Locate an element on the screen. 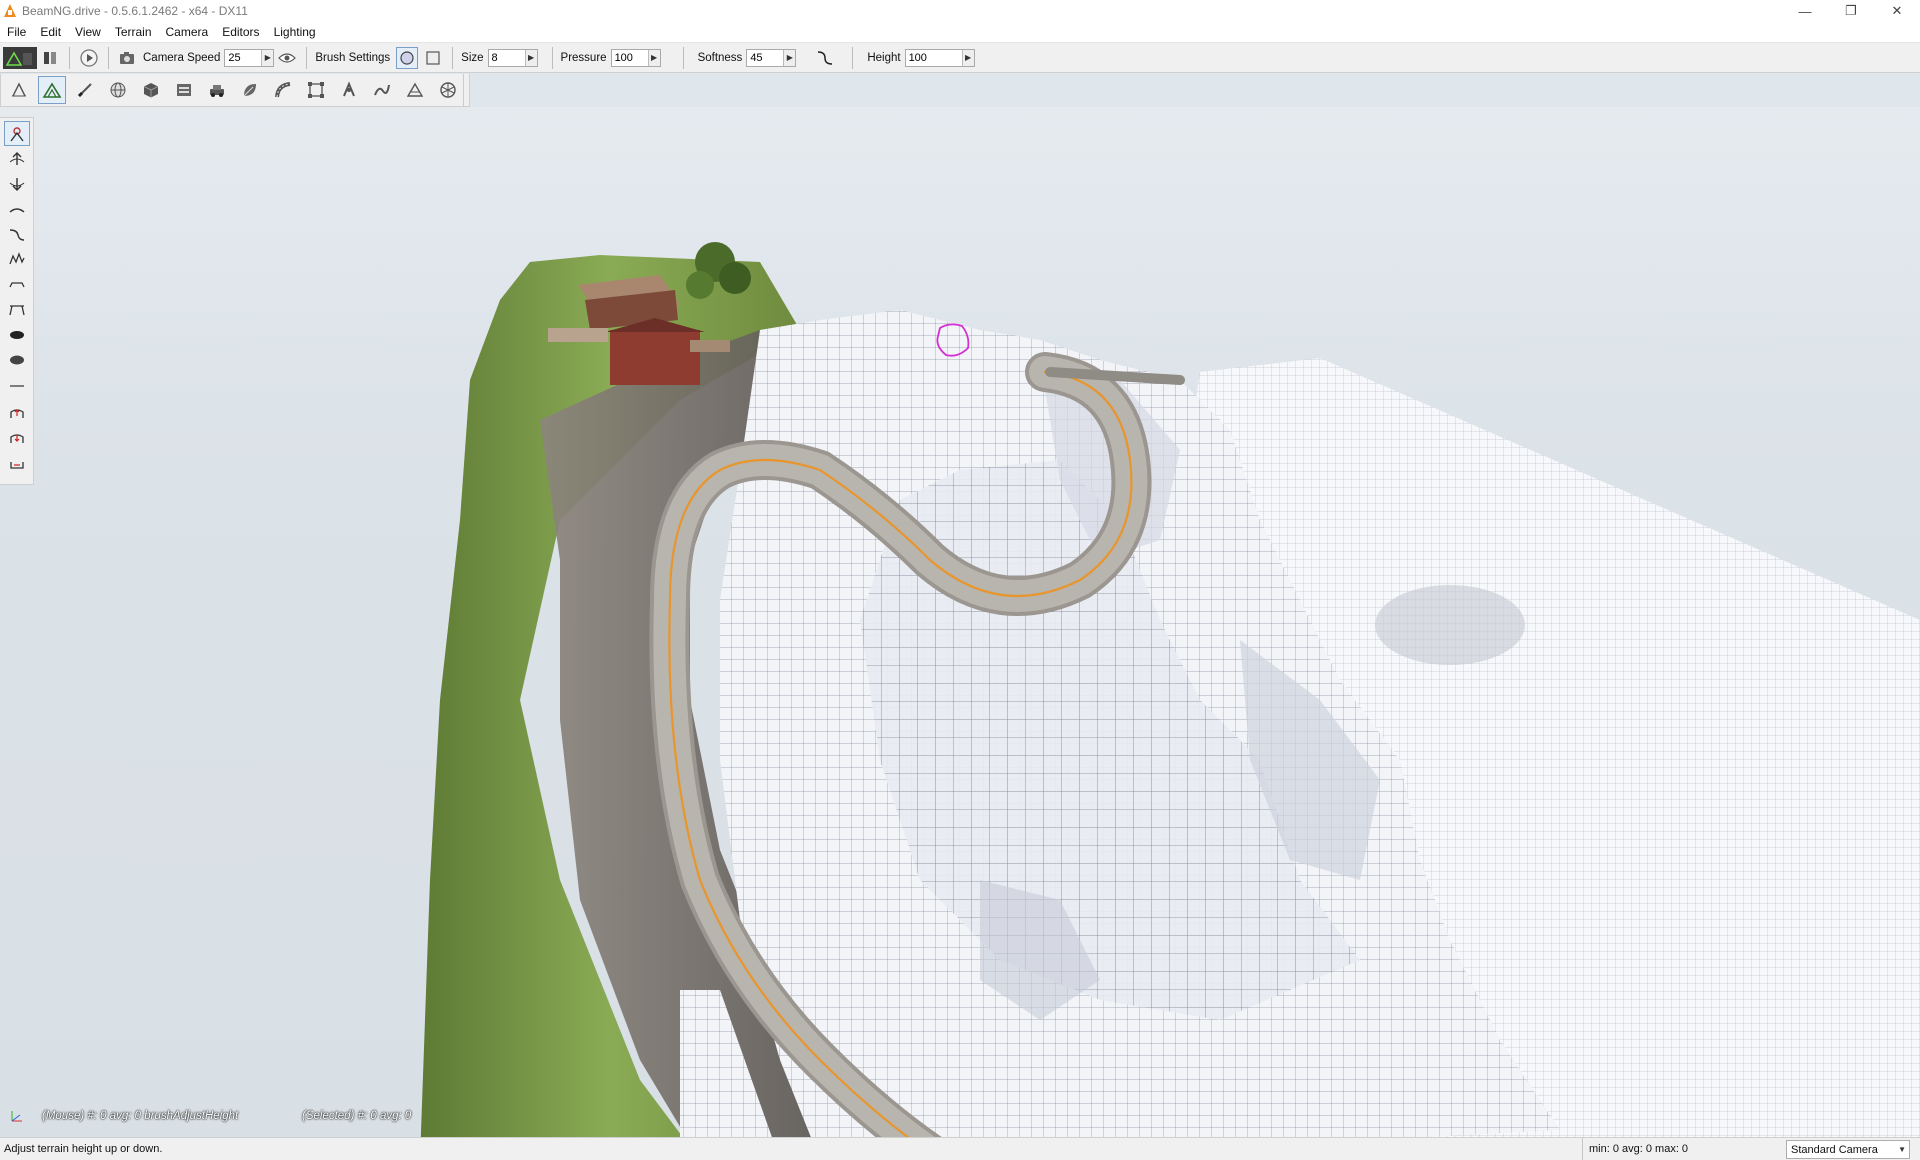 The width and height of the screenshot is (1920, 1160). camera-speed-label: Camera Speed is located at coordinates (182, 57).